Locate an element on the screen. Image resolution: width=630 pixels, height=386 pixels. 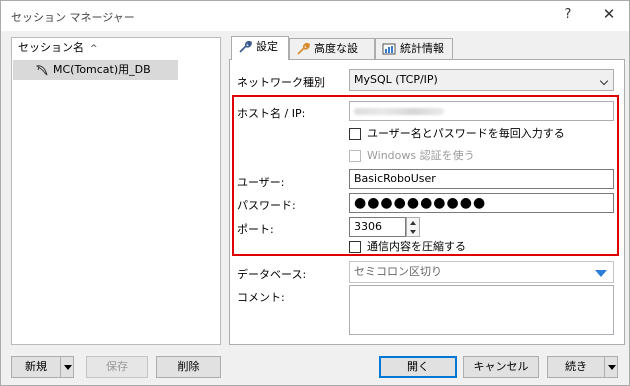
session-item: MC(Tomcat)用_DB is located at coordinates (95, 70).